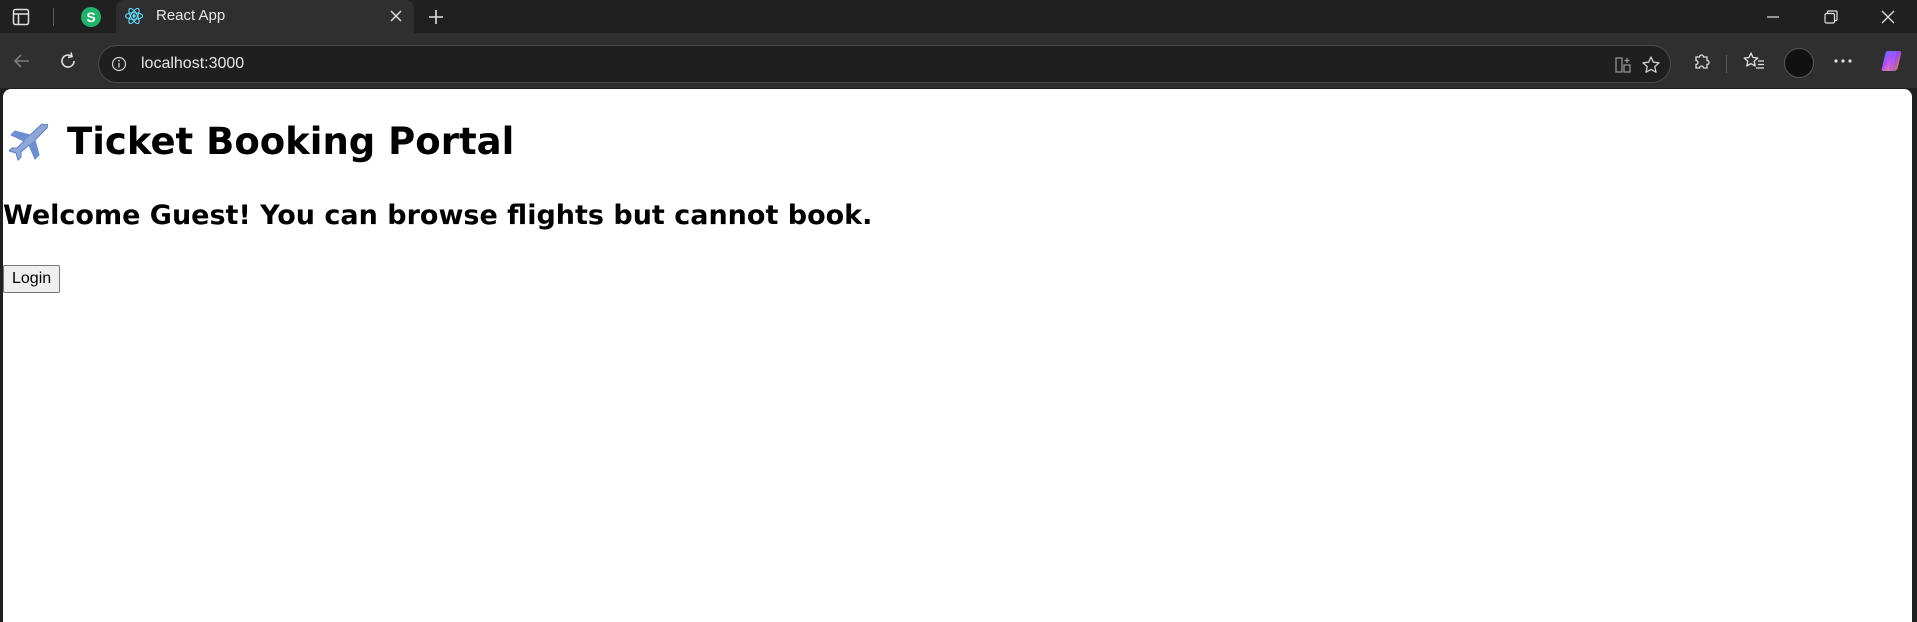  Describe the element at coordinates (1623, 65) in the screenshot. I see `split-screen-icon` at that location.